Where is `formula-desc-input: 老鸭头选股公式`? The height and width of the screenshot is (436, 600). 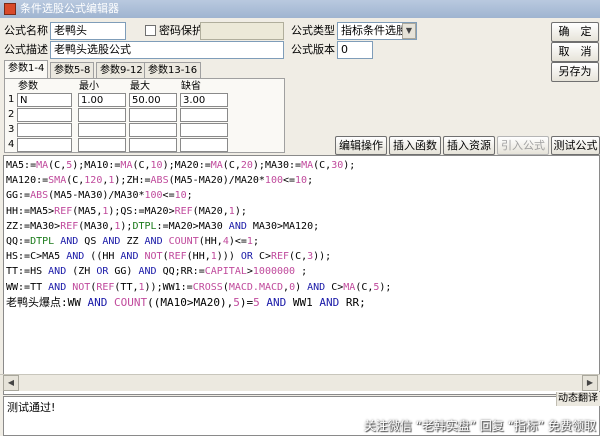
formula-desc-input: 老鸭头选股公式 is located at coordinates (167, 50).